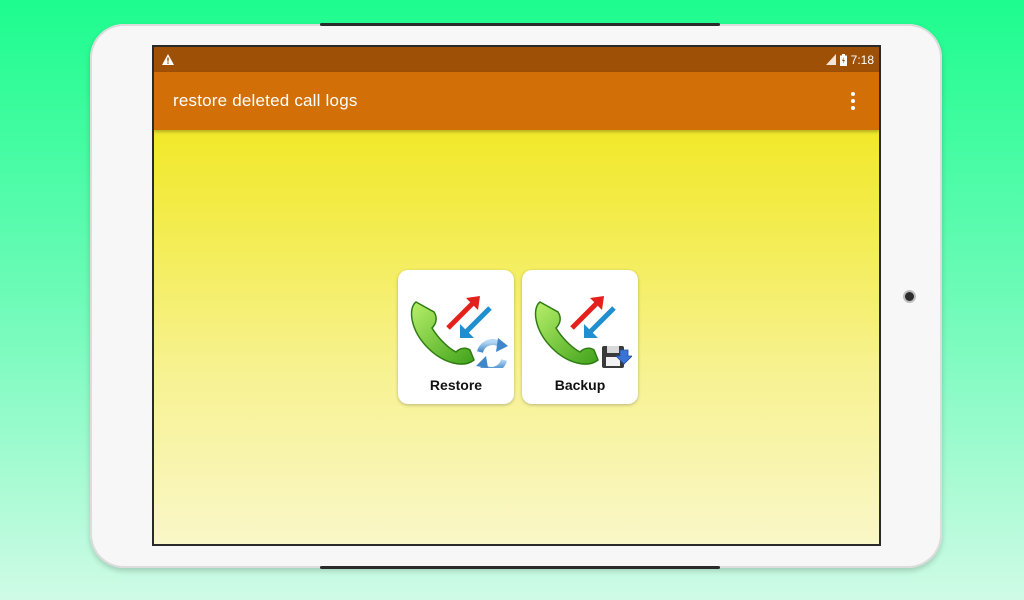 The image size is (1024, 600). What do you see at coordinates (830, 59) in the screenshot?
I see `signal-icon` at bounding box center [830, 59].